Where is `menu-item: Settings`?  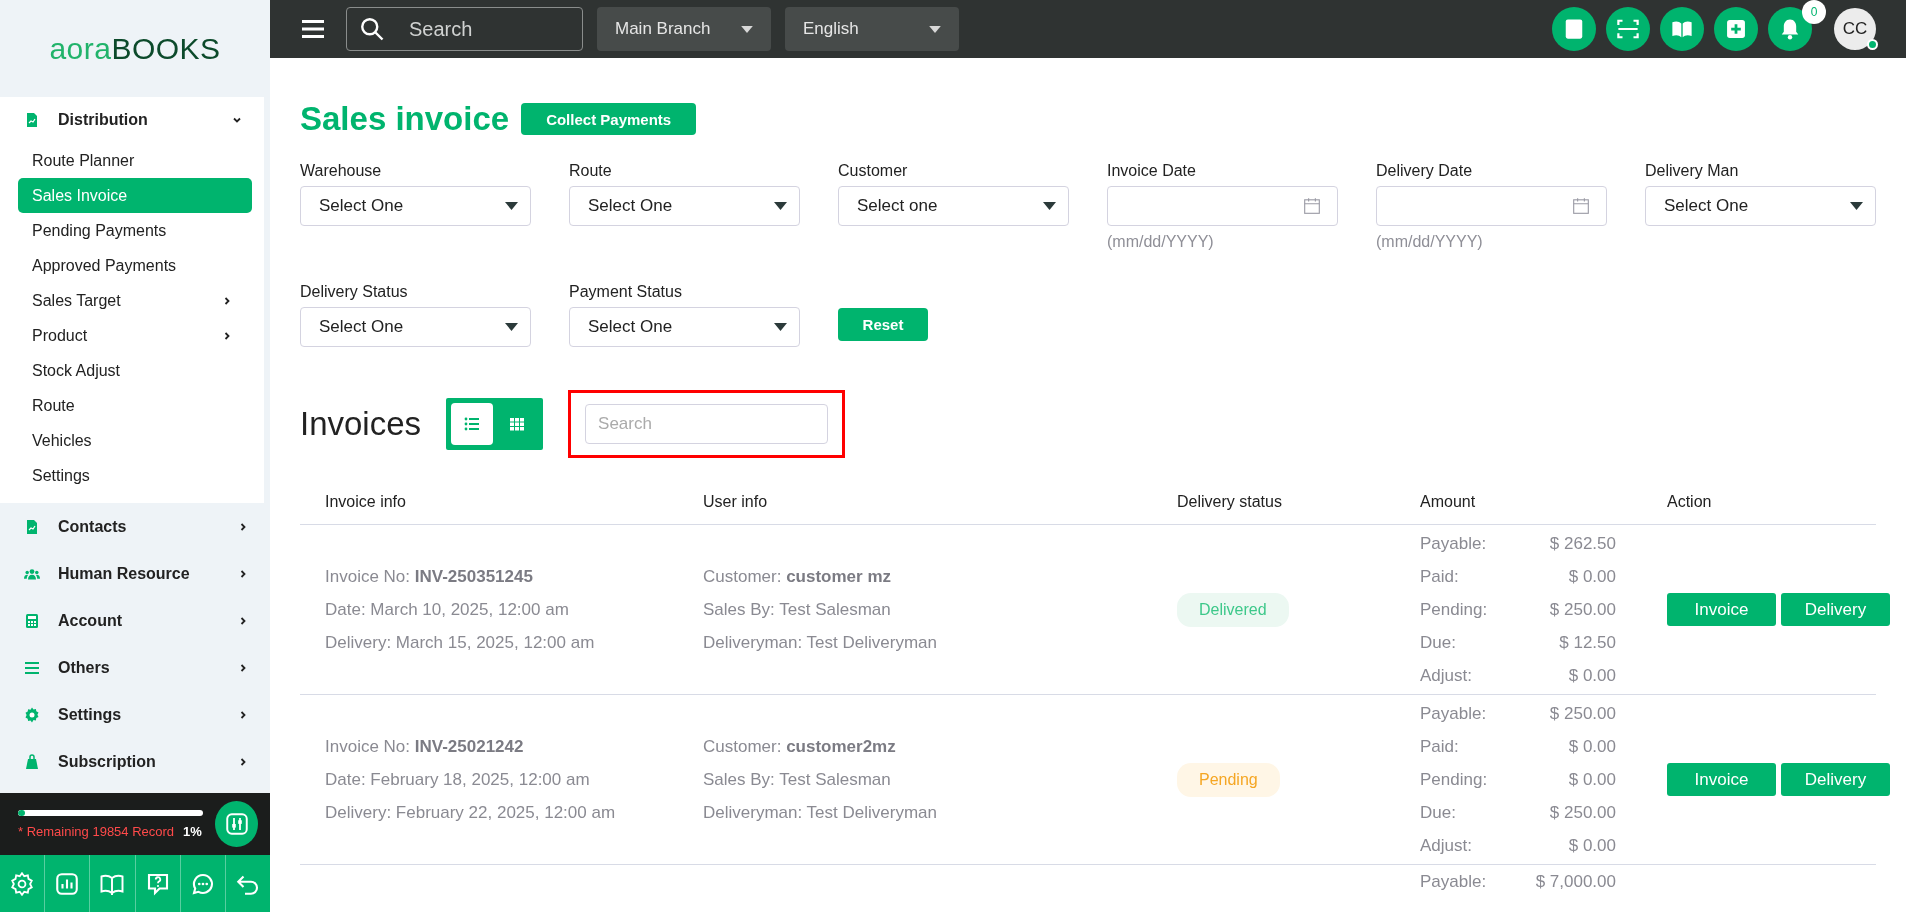 menu-item: Settings is located at coordinates (135, 475).